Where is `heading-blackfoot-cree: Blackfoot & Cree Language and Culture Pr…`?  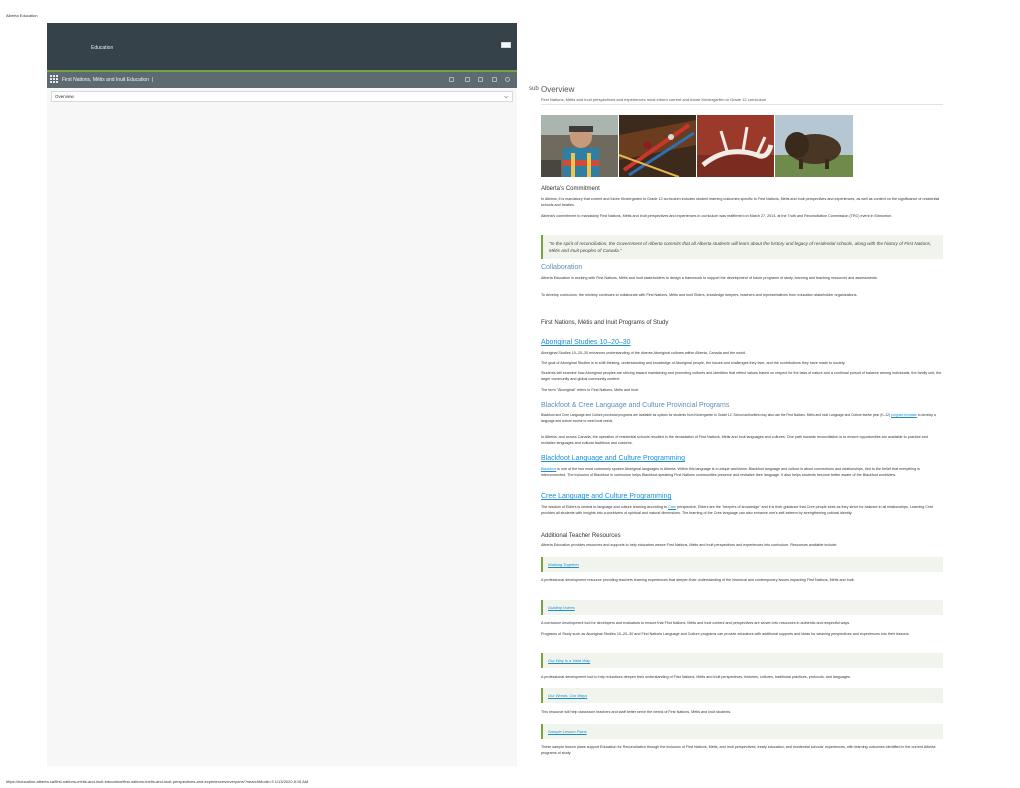
heading-blackfoot-cree: Blackfoot & Cree Language and Culture Pr… is located at coordinates (635, 405).